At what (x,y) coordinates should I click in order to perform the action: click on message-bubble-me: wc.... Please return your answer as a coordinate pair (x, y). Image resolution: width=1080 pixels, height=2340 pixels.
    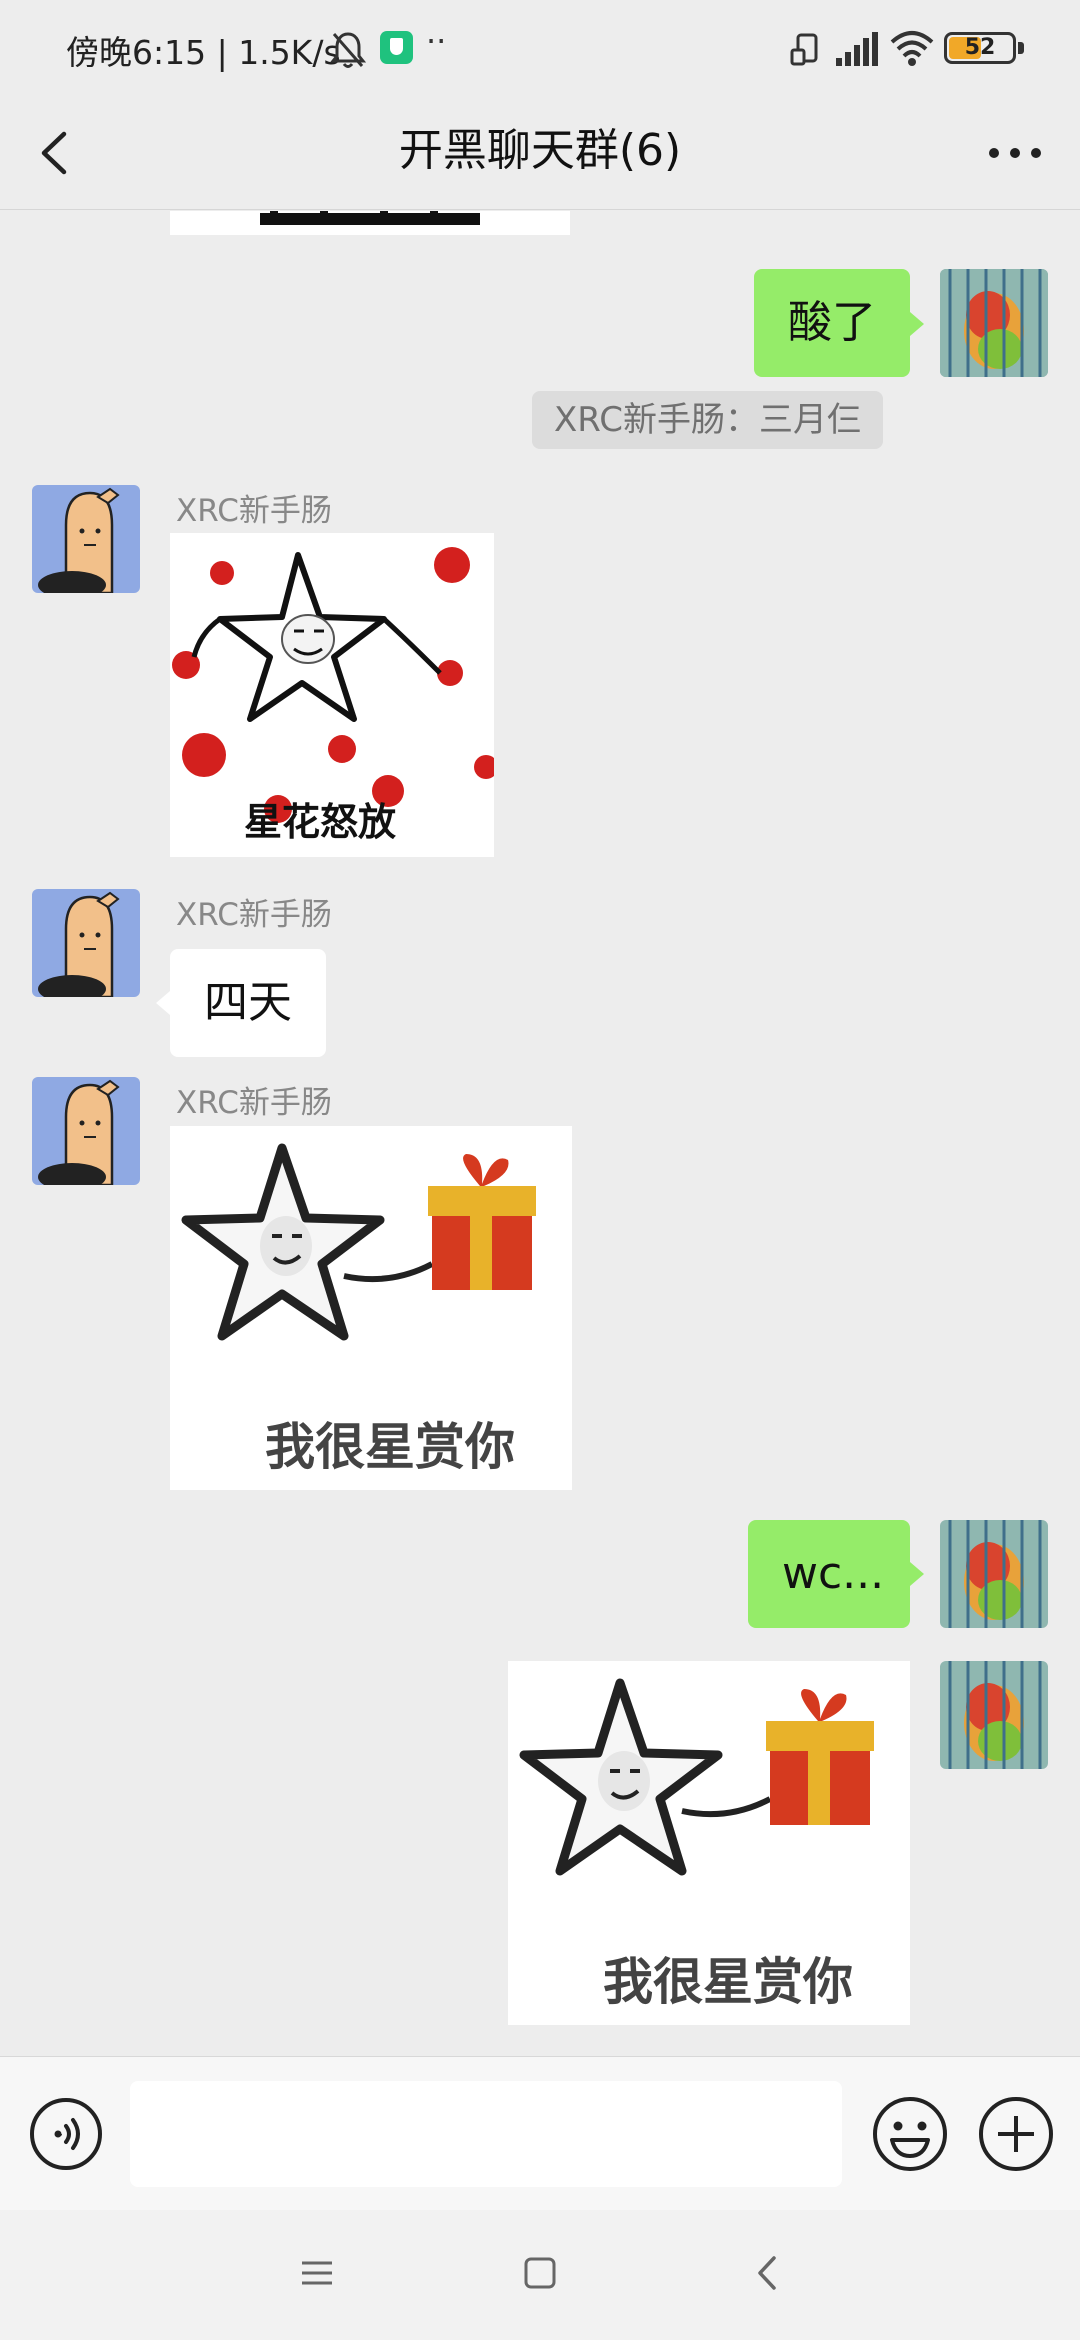
    Looking at the image, I should click on (829, 1574).